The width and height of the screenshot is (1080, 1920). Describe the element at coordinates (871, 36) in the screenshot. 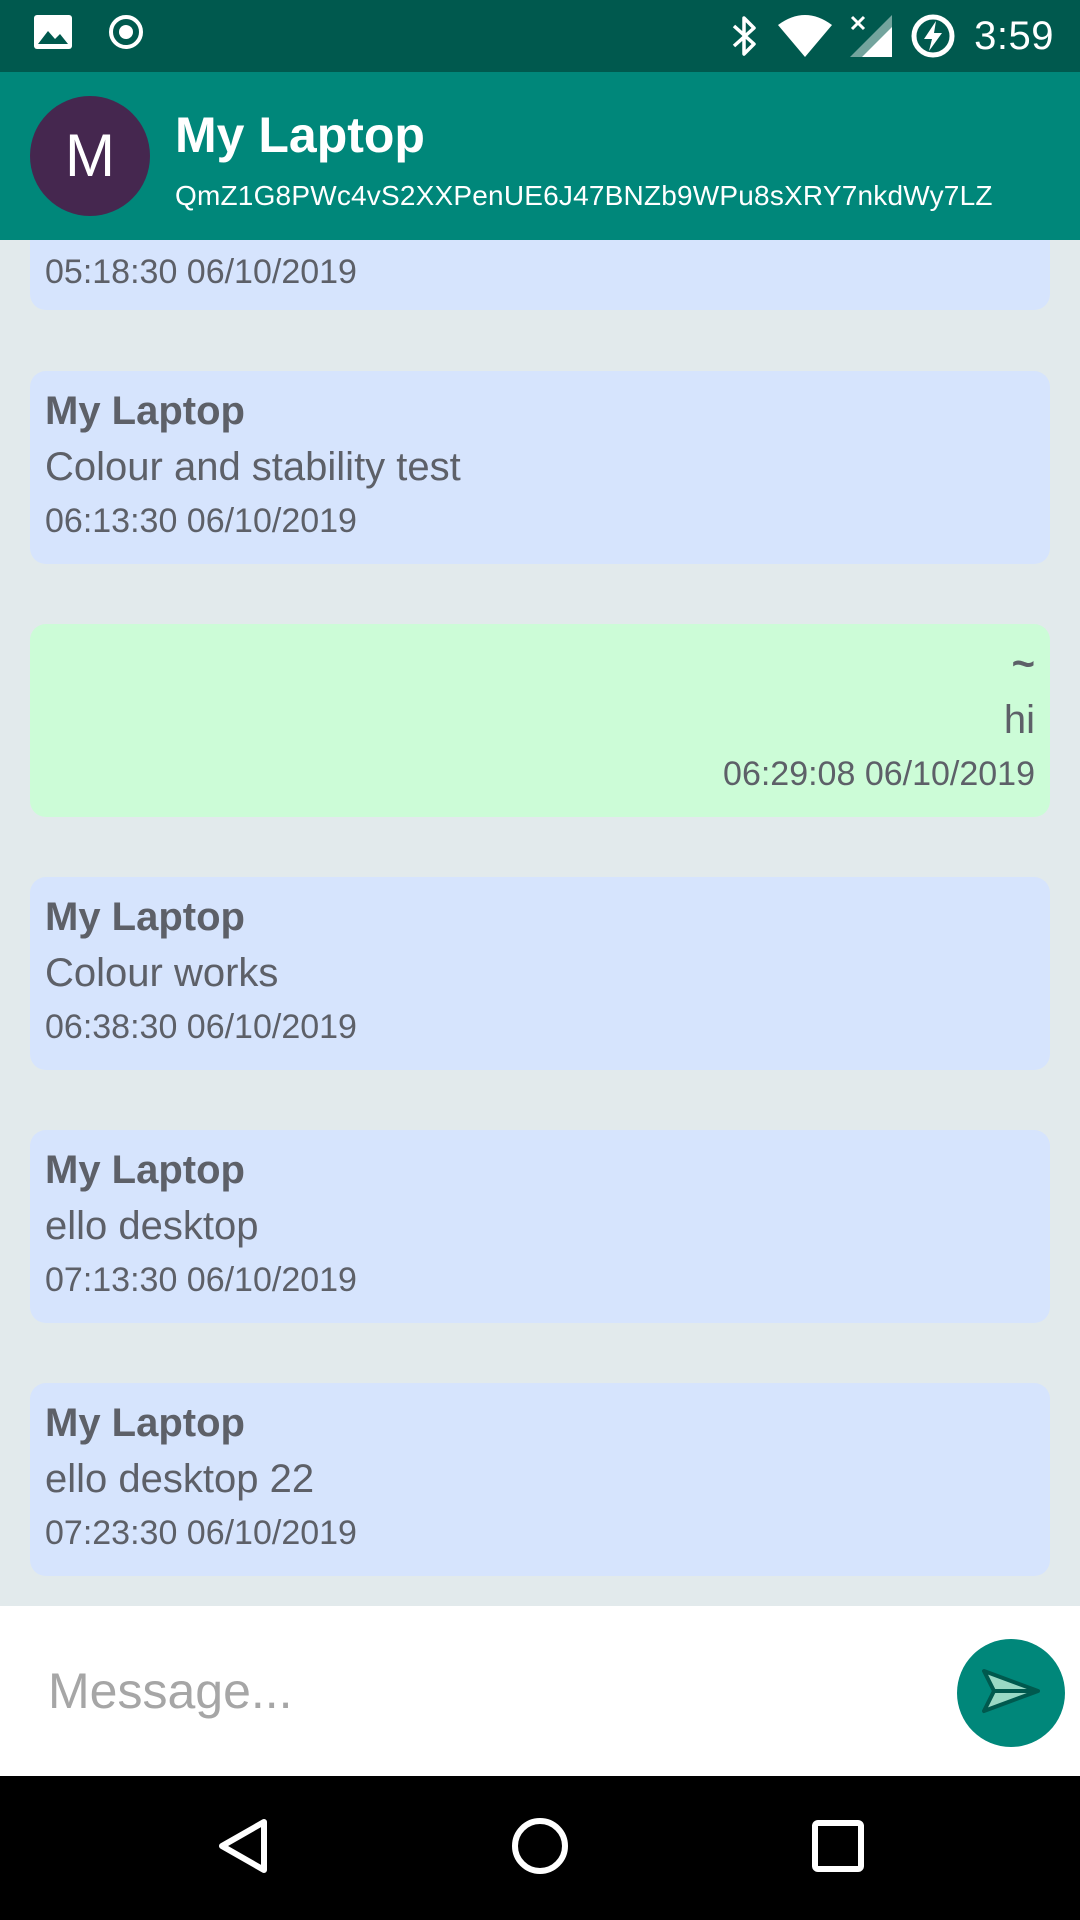

I see `cell-signal-icon` at that location.